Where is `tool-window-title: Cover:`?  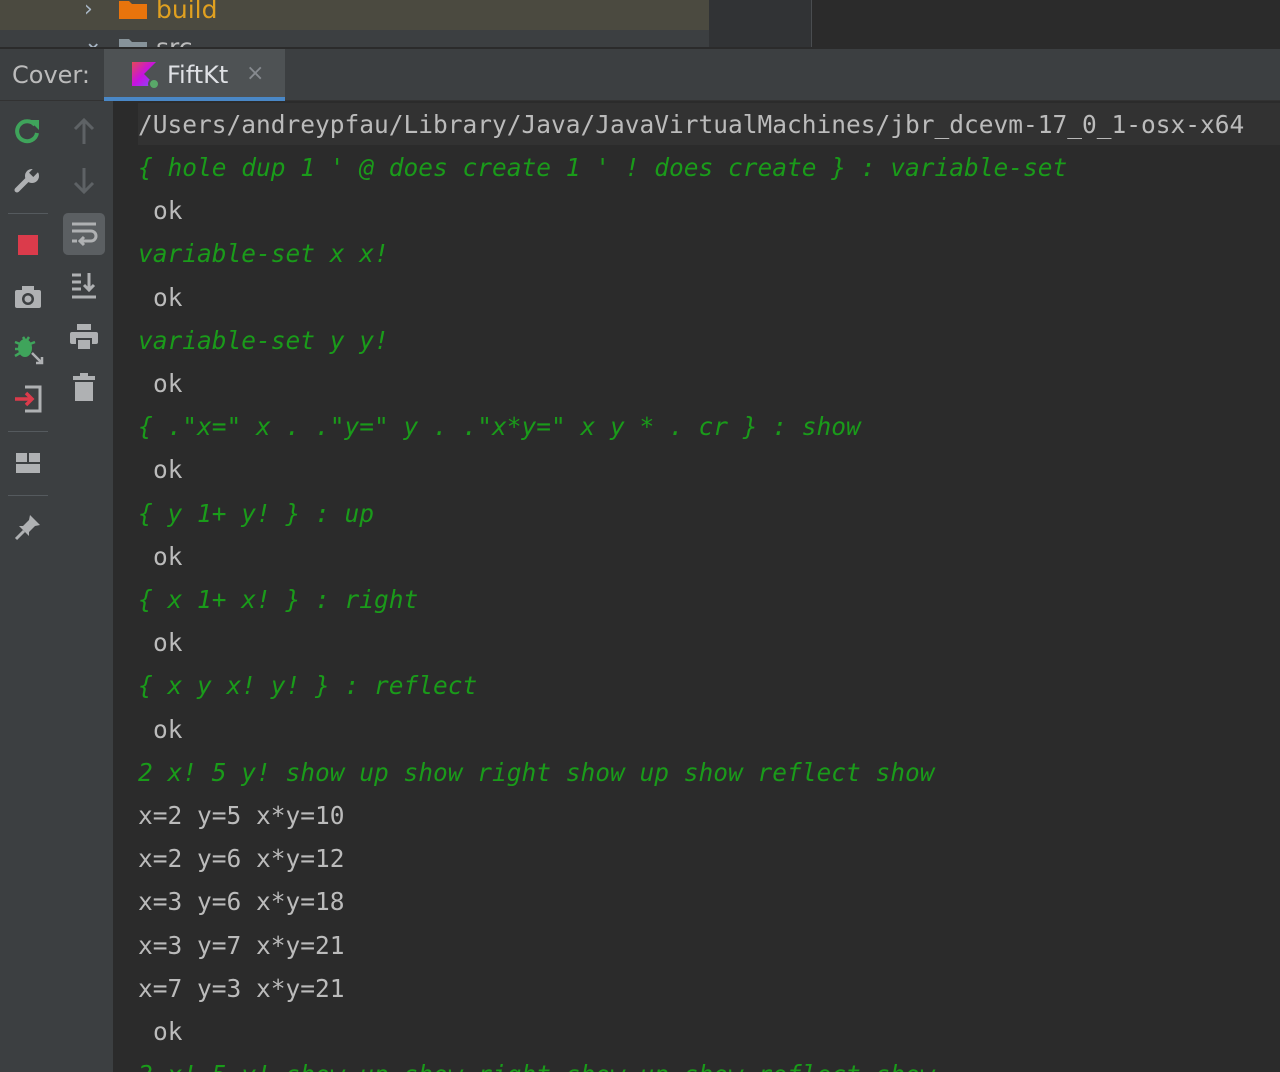 tool-window-title: Cover: is located at coordinates (51, 75).